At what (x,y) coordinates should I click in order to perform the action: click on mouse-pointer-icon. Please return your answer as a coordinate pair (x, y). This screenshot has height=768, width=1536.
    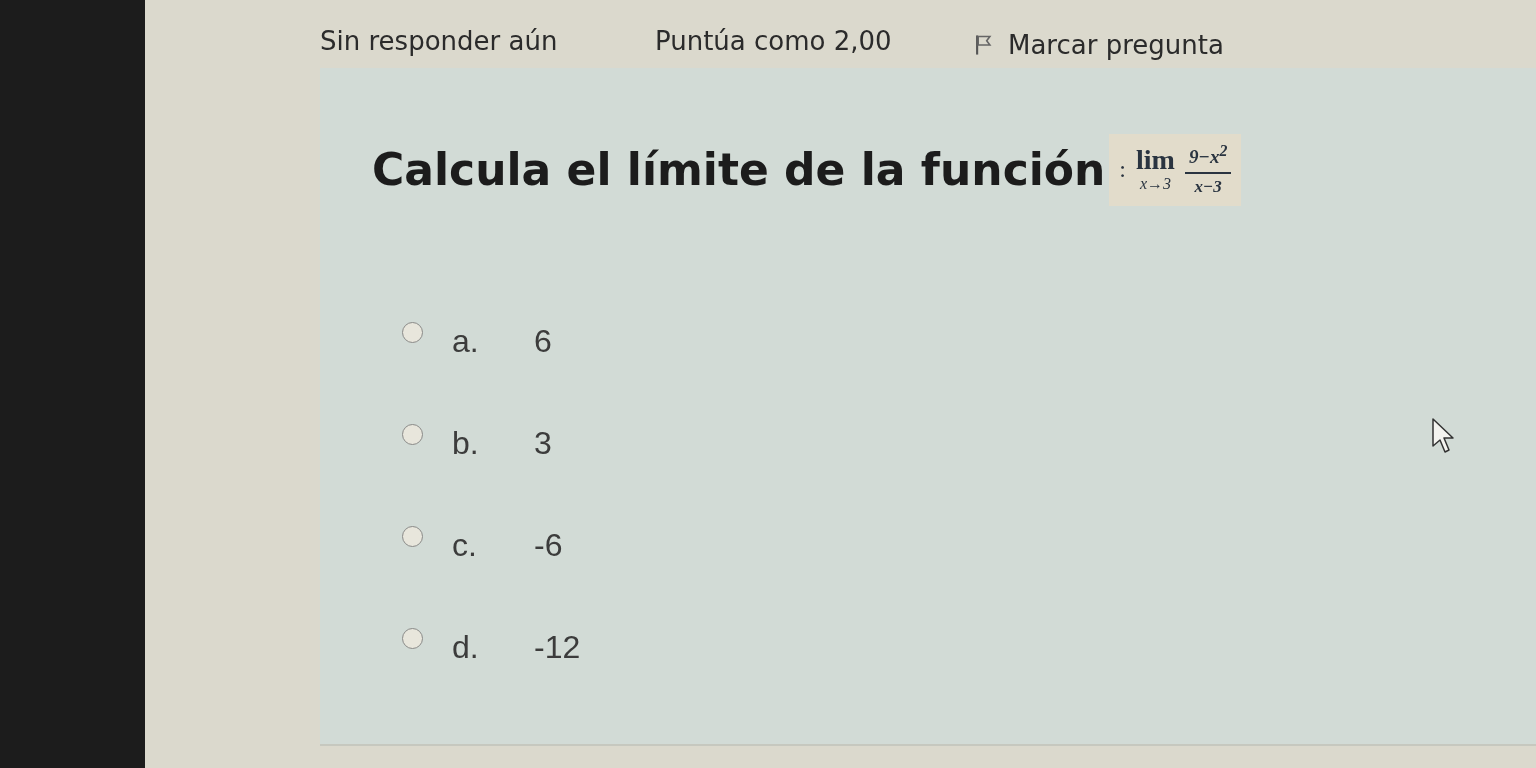
    Looking at the image, I should click on (1444, 436).